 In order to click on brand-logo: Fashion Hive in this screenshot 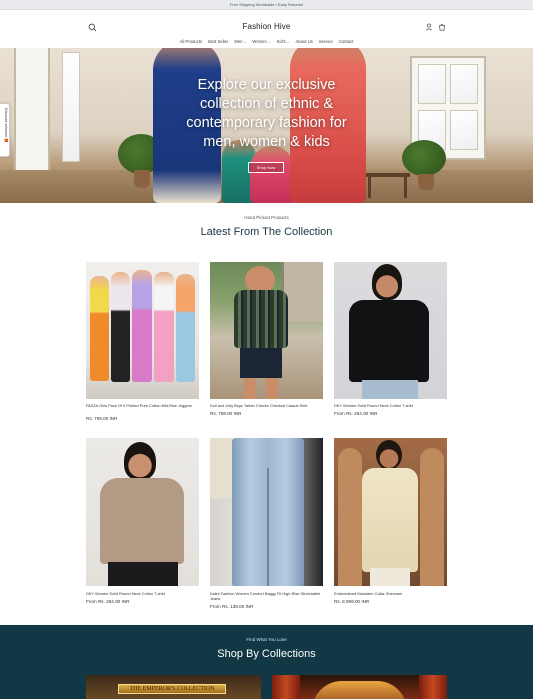, I will do `click(266, 26)`.